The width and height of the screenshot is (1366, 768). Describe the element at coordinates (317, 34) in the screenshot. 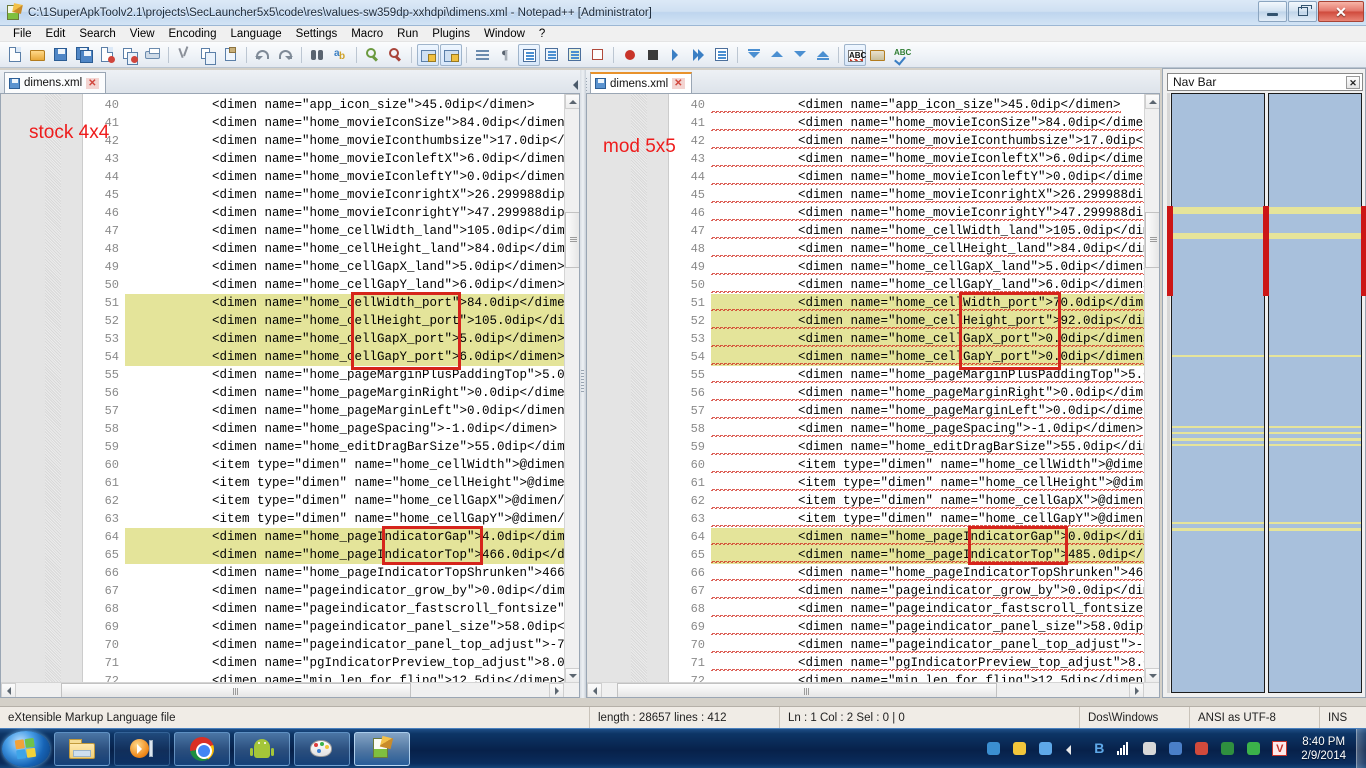

I see `menu-settings: Settings` at that location.